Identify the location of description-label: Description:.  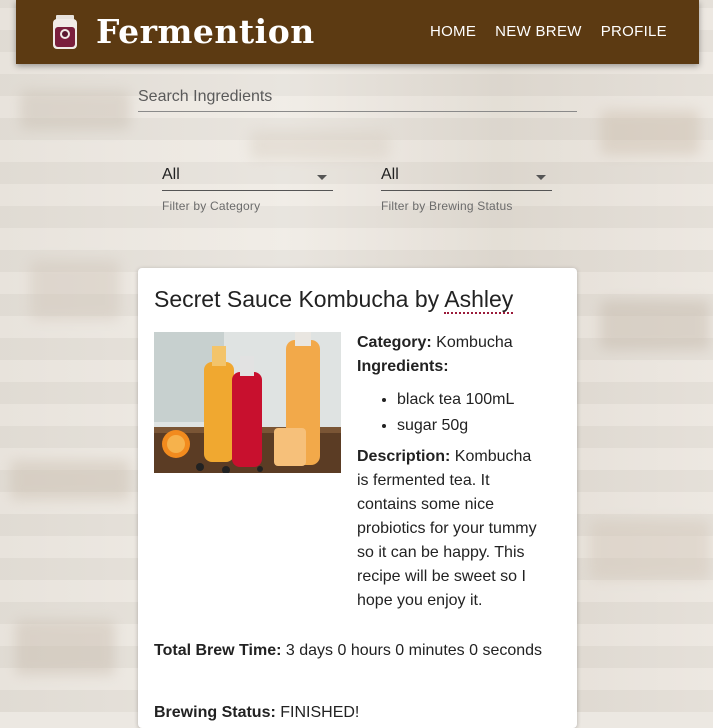
(404, 456).